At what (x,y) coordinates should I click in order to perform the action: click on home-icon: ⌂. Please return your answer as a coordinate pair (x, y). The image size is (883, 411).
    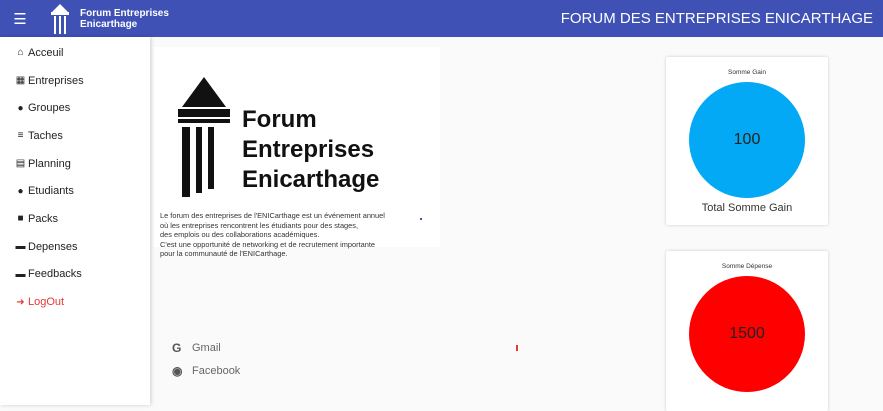
    Looking at the image, I should click on (20, 53).